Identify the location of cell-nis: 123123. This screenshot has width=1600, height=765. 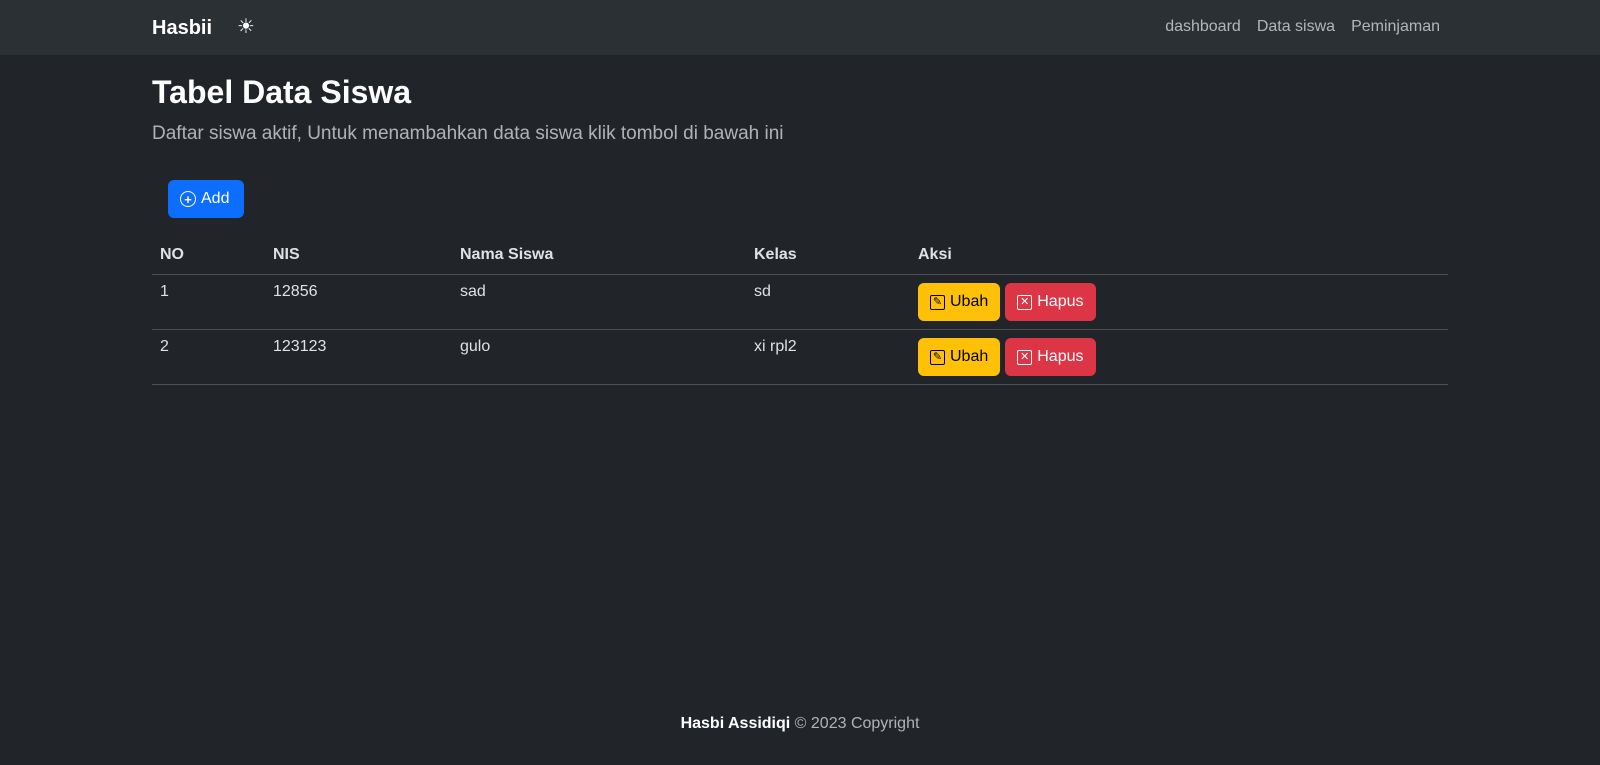
(300, 346).